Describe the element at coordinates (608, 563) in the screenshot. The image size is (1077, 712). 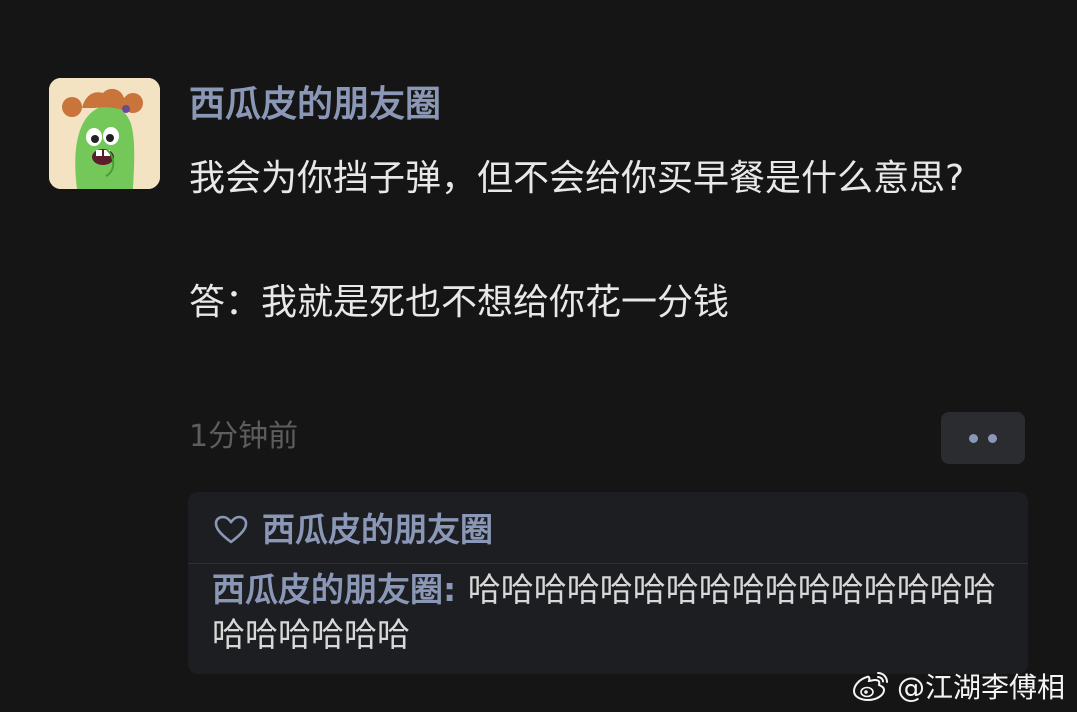
I see `divider` at that location.